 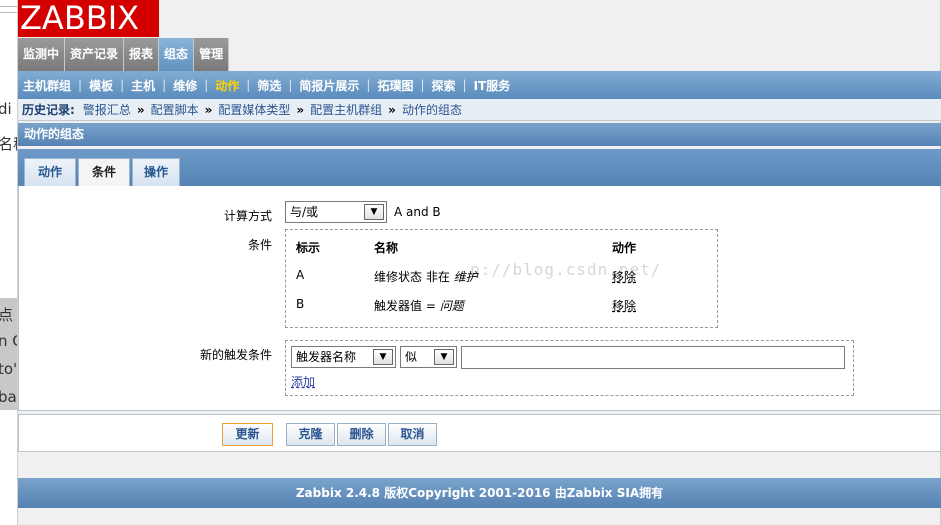 I want to click on condition-operator-value: 似, so click(x=411, y=357).